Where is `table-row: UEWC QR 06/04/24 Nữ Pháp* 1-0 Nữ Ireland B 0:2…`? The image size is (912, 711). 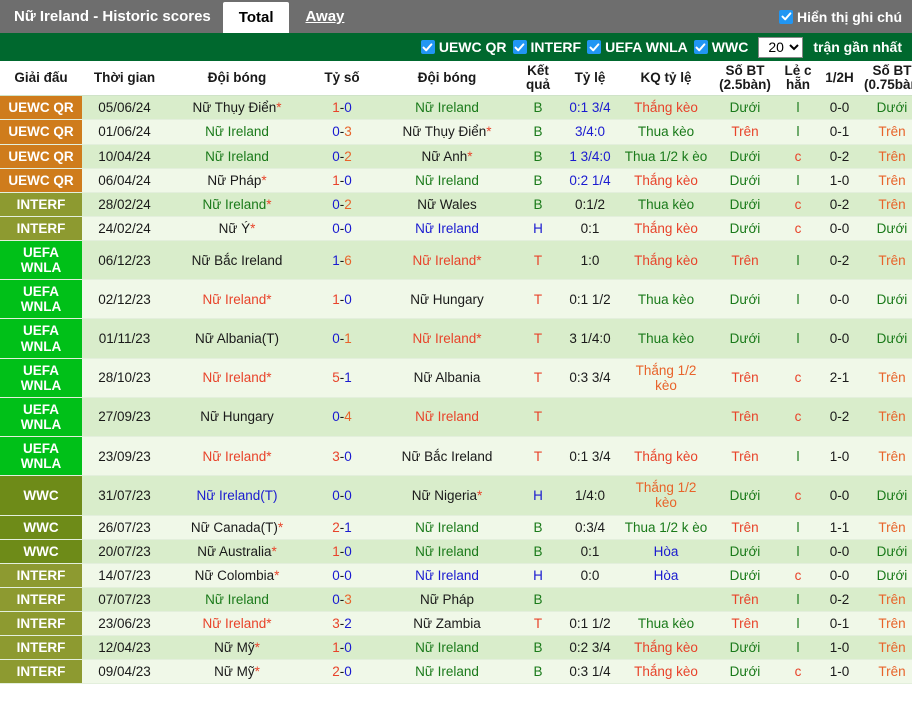
table-row: UEWC QR 06/04/24 Nữ Pháp* 1-0 Nữ Ireland B 0:2… is located at coordinates (456, 180).